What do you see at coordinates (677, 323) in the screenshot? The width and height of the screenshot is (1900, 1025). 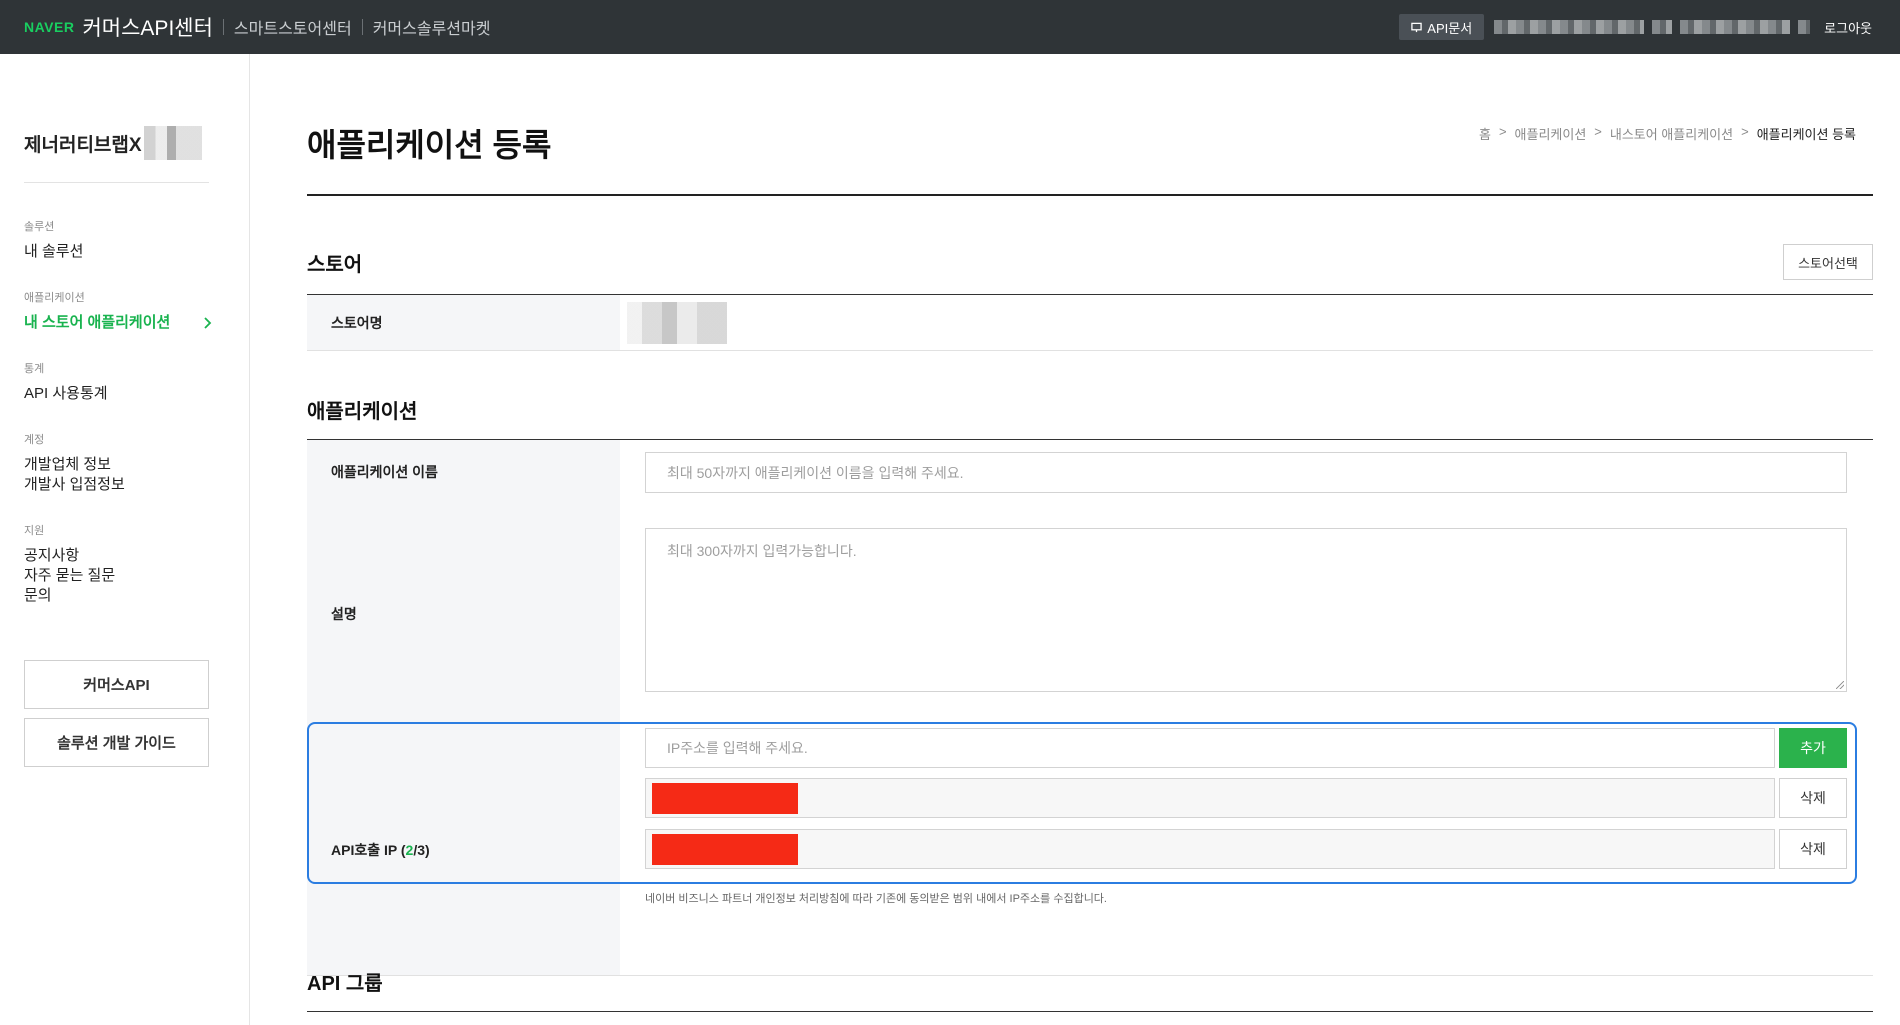 I see `redacted-store-name` at bounding box center [677, 323].